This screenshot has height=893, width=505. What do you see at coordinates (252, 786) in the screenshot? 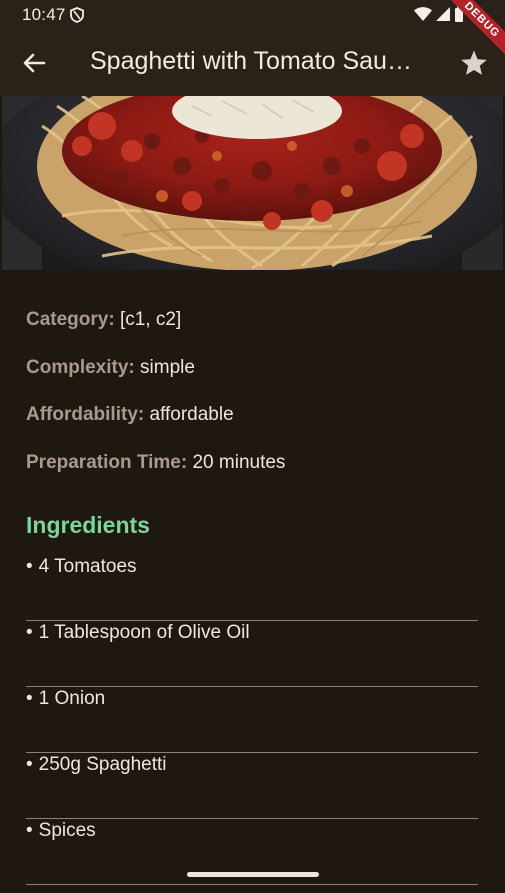
I see `list-item: • 250g Spaghetti` at bounding box center [252, 786].